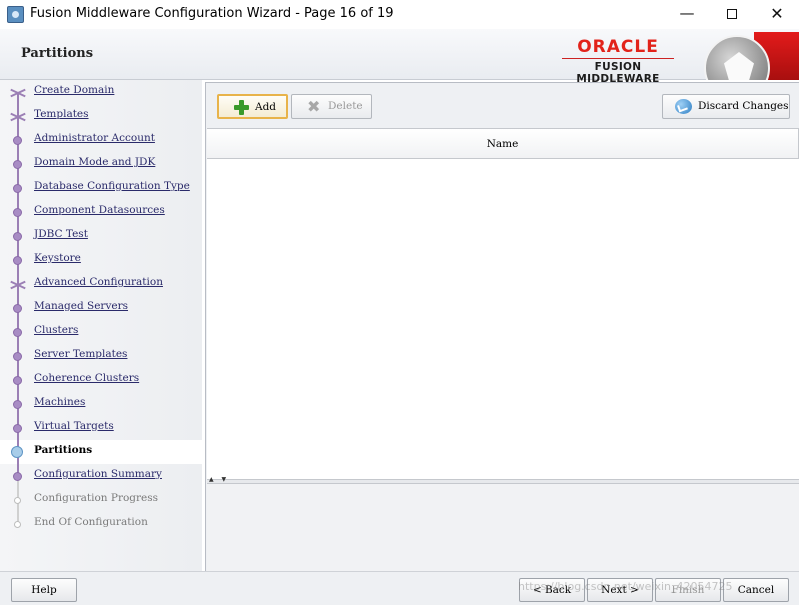 The image size is (799, 605). Describe the element at coordinates (756, 590) in the screenshot. I see `cancel-button: Cancel` at that location.